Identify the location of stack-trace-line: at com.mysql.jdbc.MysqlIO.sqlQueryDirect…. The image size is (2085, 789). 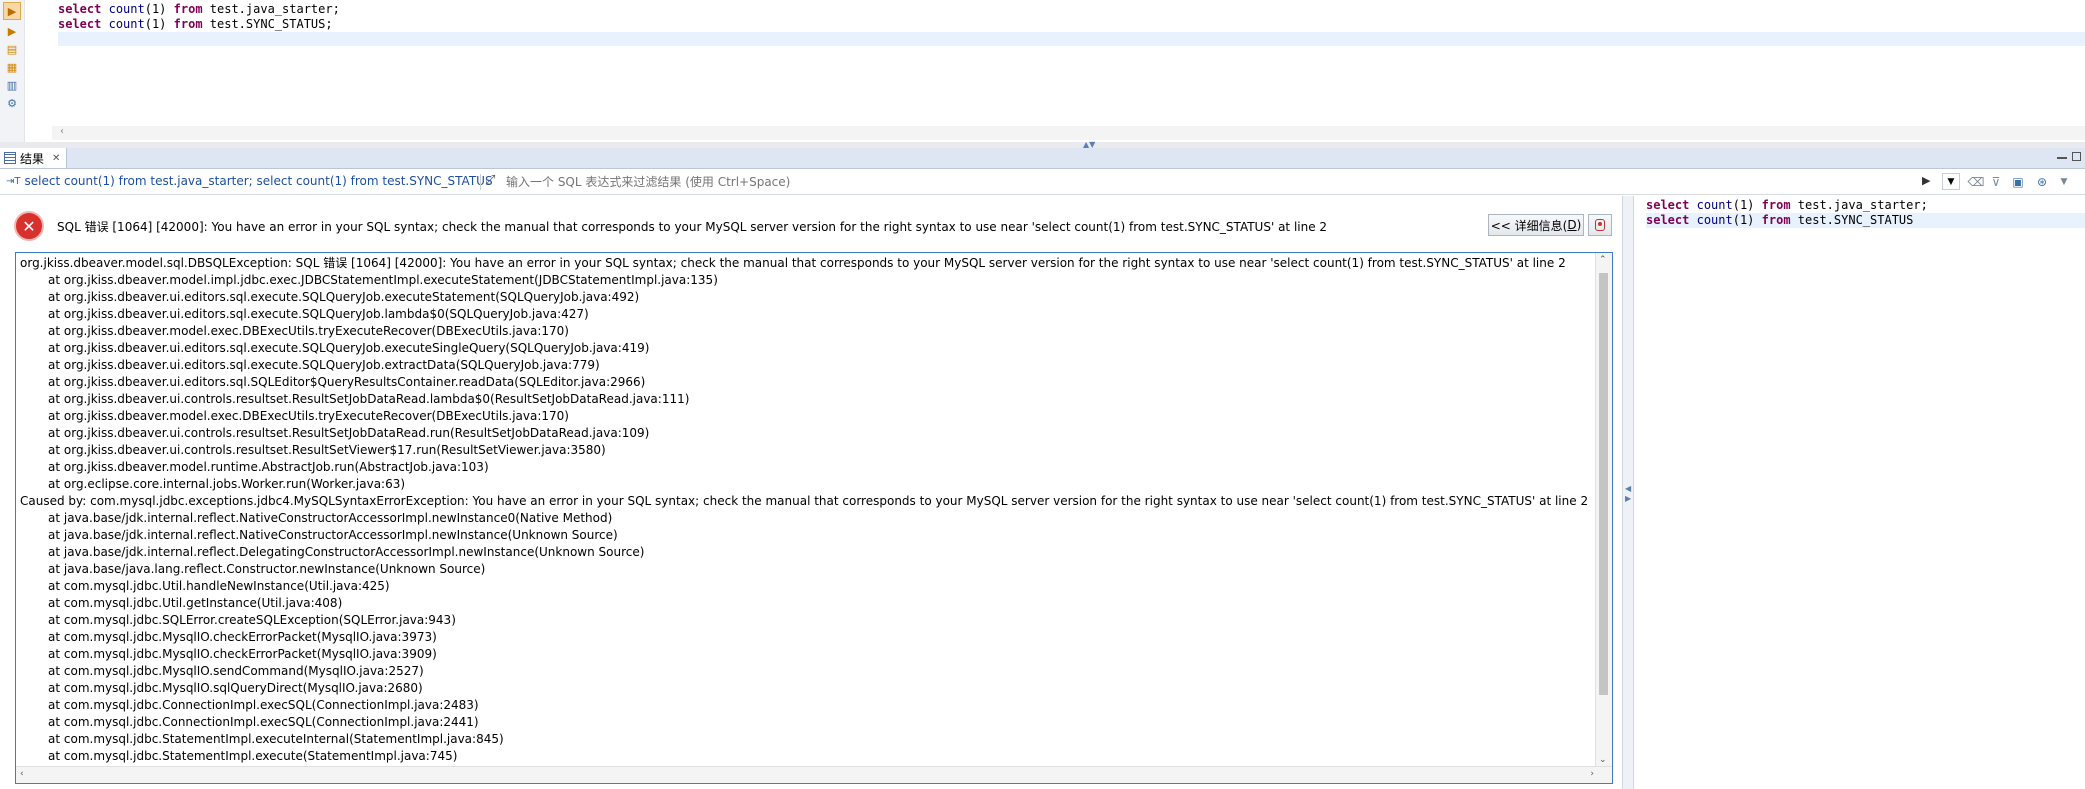
(235, 688).